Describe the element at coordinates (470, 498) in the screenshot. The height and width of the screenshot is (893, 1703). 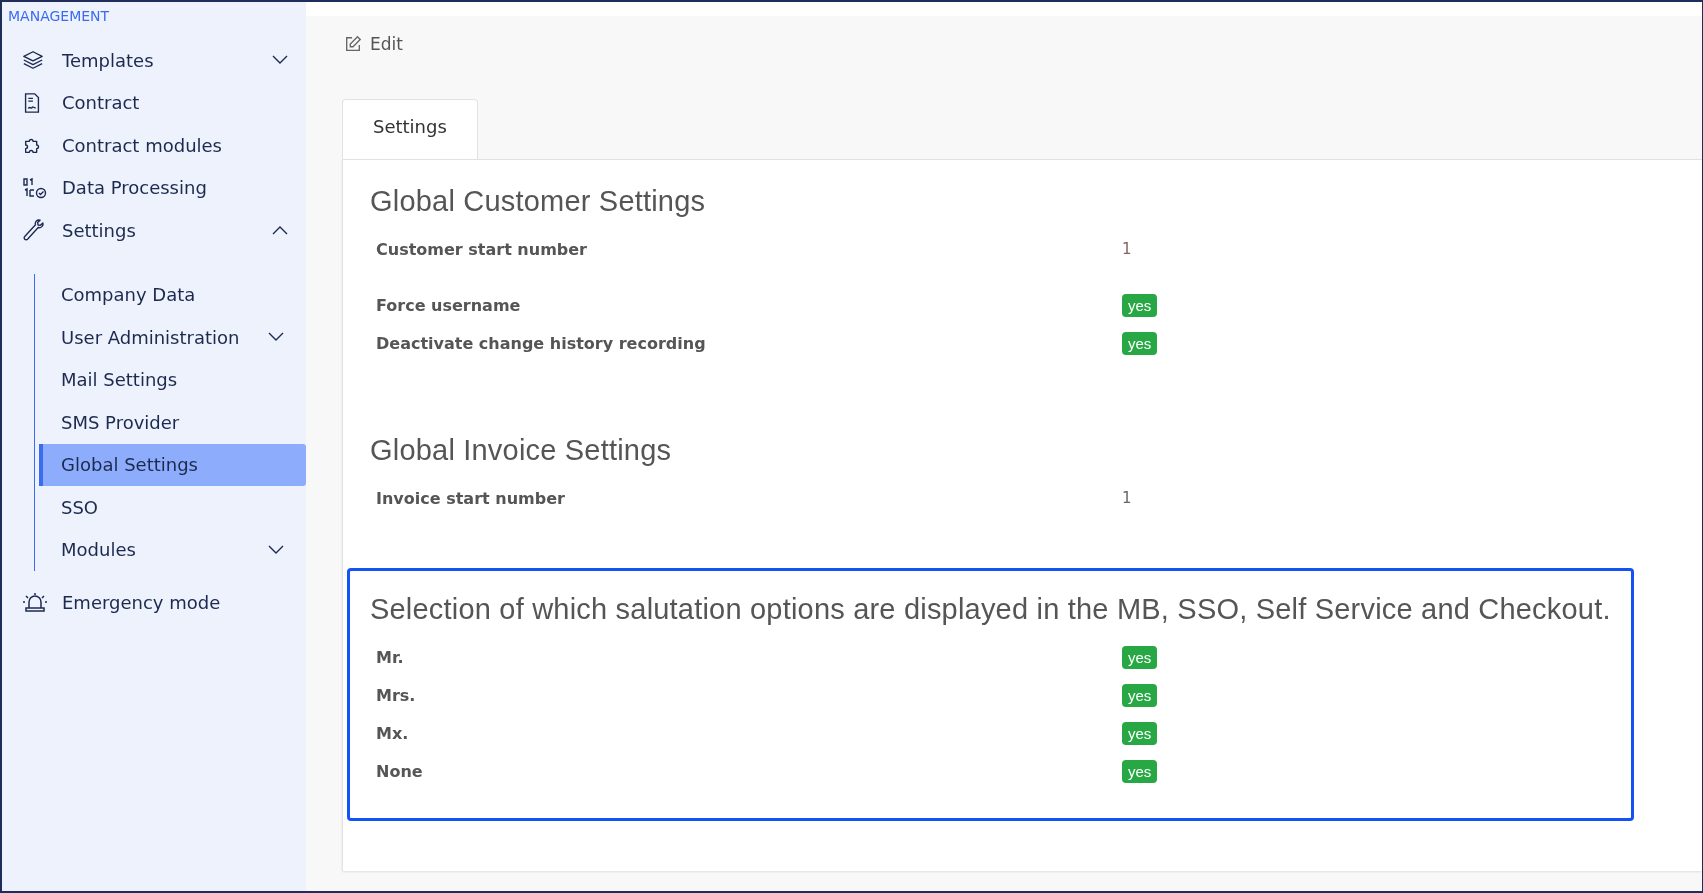
I see `setting-label: Invoice start number` at that location.